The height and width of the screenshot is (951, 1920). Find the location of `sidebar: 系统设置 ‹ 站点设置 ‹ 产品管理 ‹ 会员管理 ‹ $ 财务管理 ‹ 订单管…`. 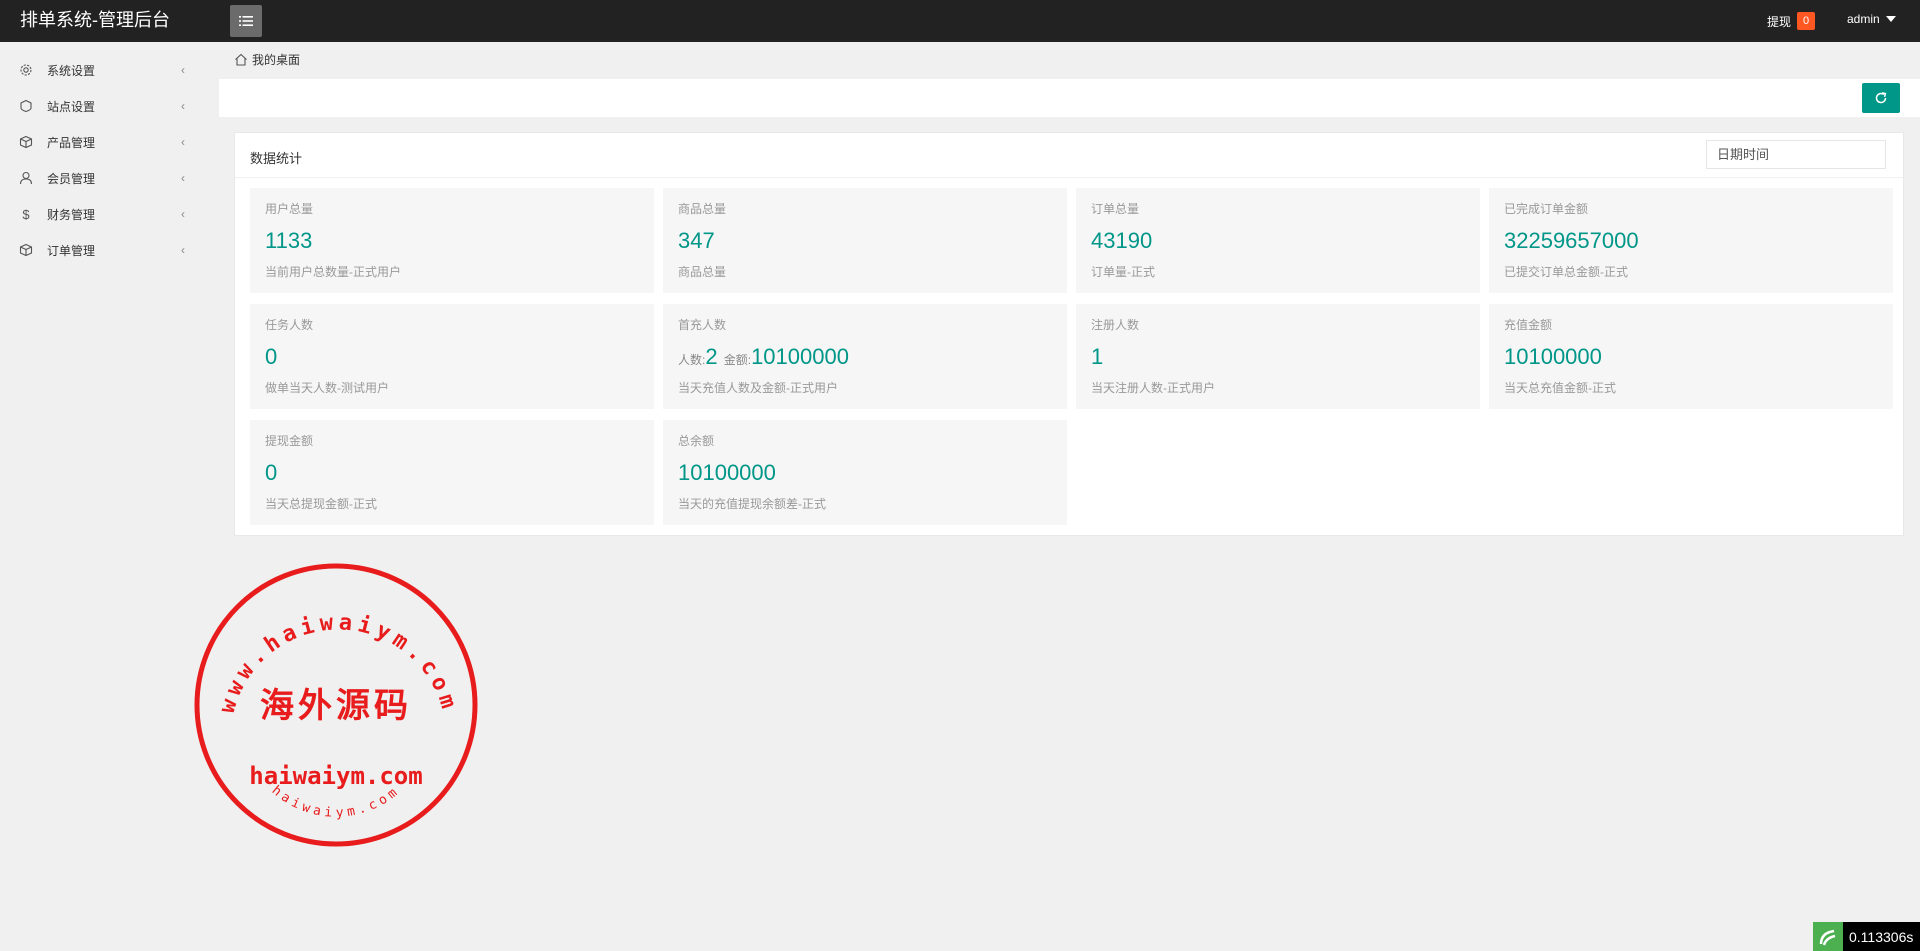

sidebar: 系统设置 ‹ 站点设置 ‹ 产品管理 ‹ 会员管理 ‹ $ 财务管理 ‹ 订单管… is located at coordinates (109, 496).